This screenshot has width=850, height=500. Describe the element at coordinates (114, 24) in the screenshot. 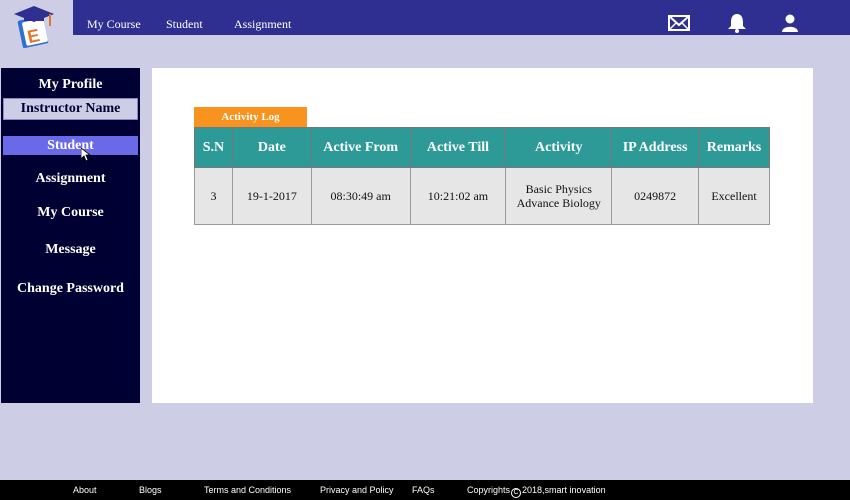

I see `nav-my-course: My Course` at that location.